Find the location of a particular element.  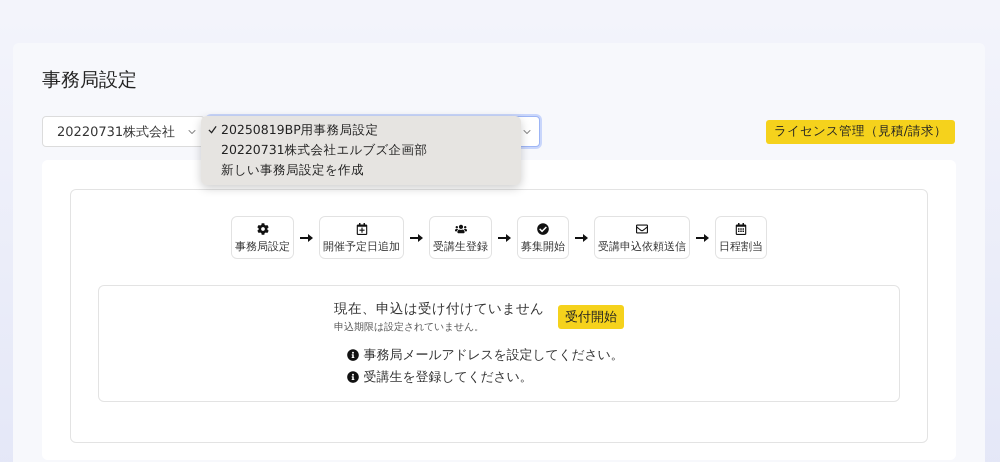

notice-text: 事務局メールアドレスを設定してください。 is located at coordinates (494, 355).